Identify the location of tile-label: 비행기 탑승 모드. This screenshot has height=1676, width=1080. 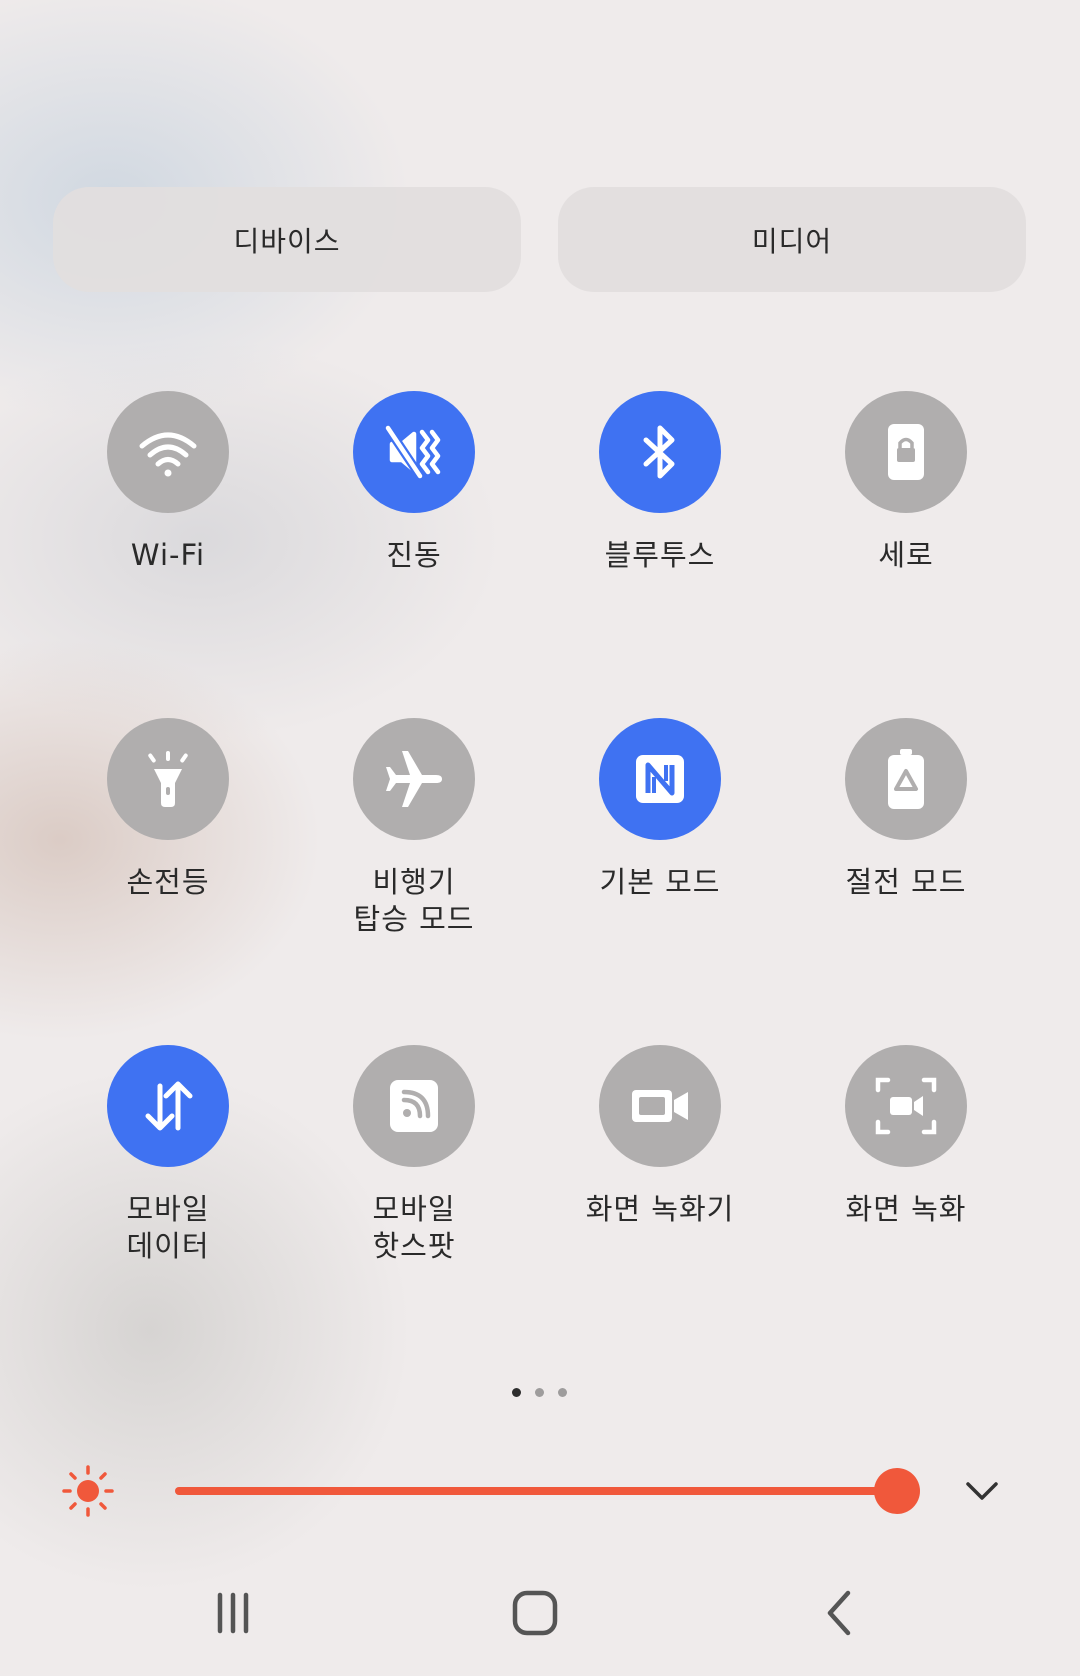
(414, 900).